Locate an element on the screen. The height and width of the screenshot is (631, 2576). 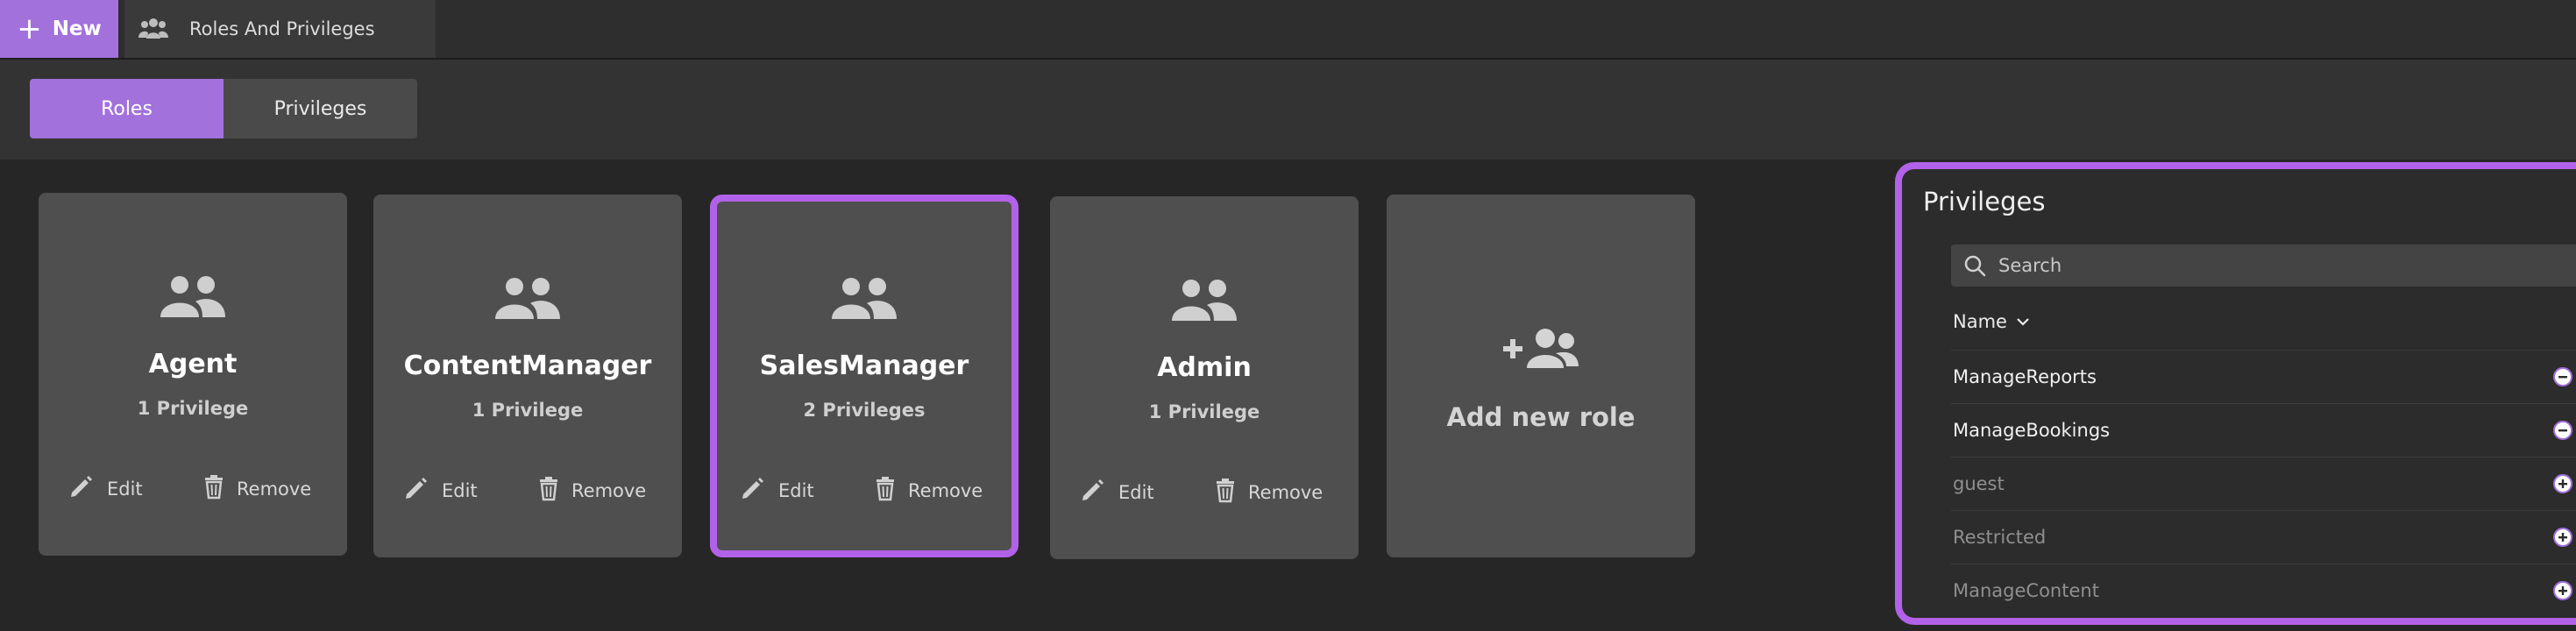
tab-roles-and-privileges: Roles And Privileges is located at coordinates (280, 29).